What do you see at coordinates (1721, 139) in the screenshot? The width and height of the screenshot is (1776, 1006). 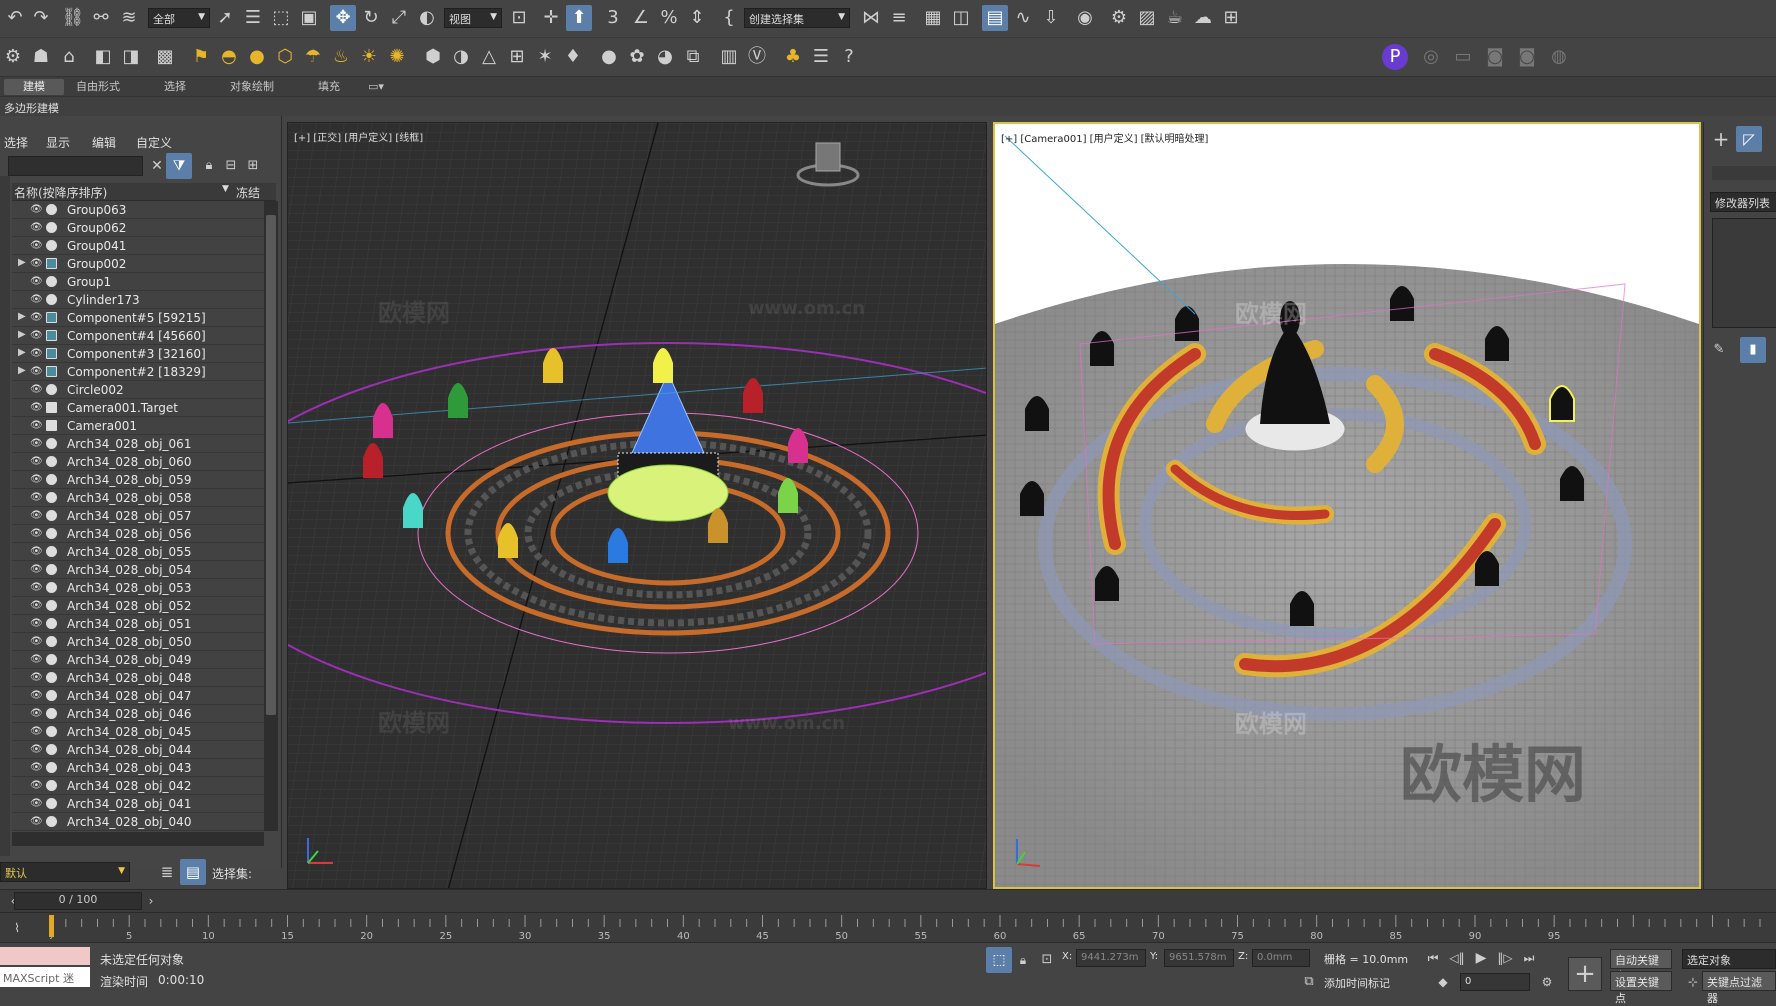 I see `create-tab-icon: +` at bounding box center [1721, 139].